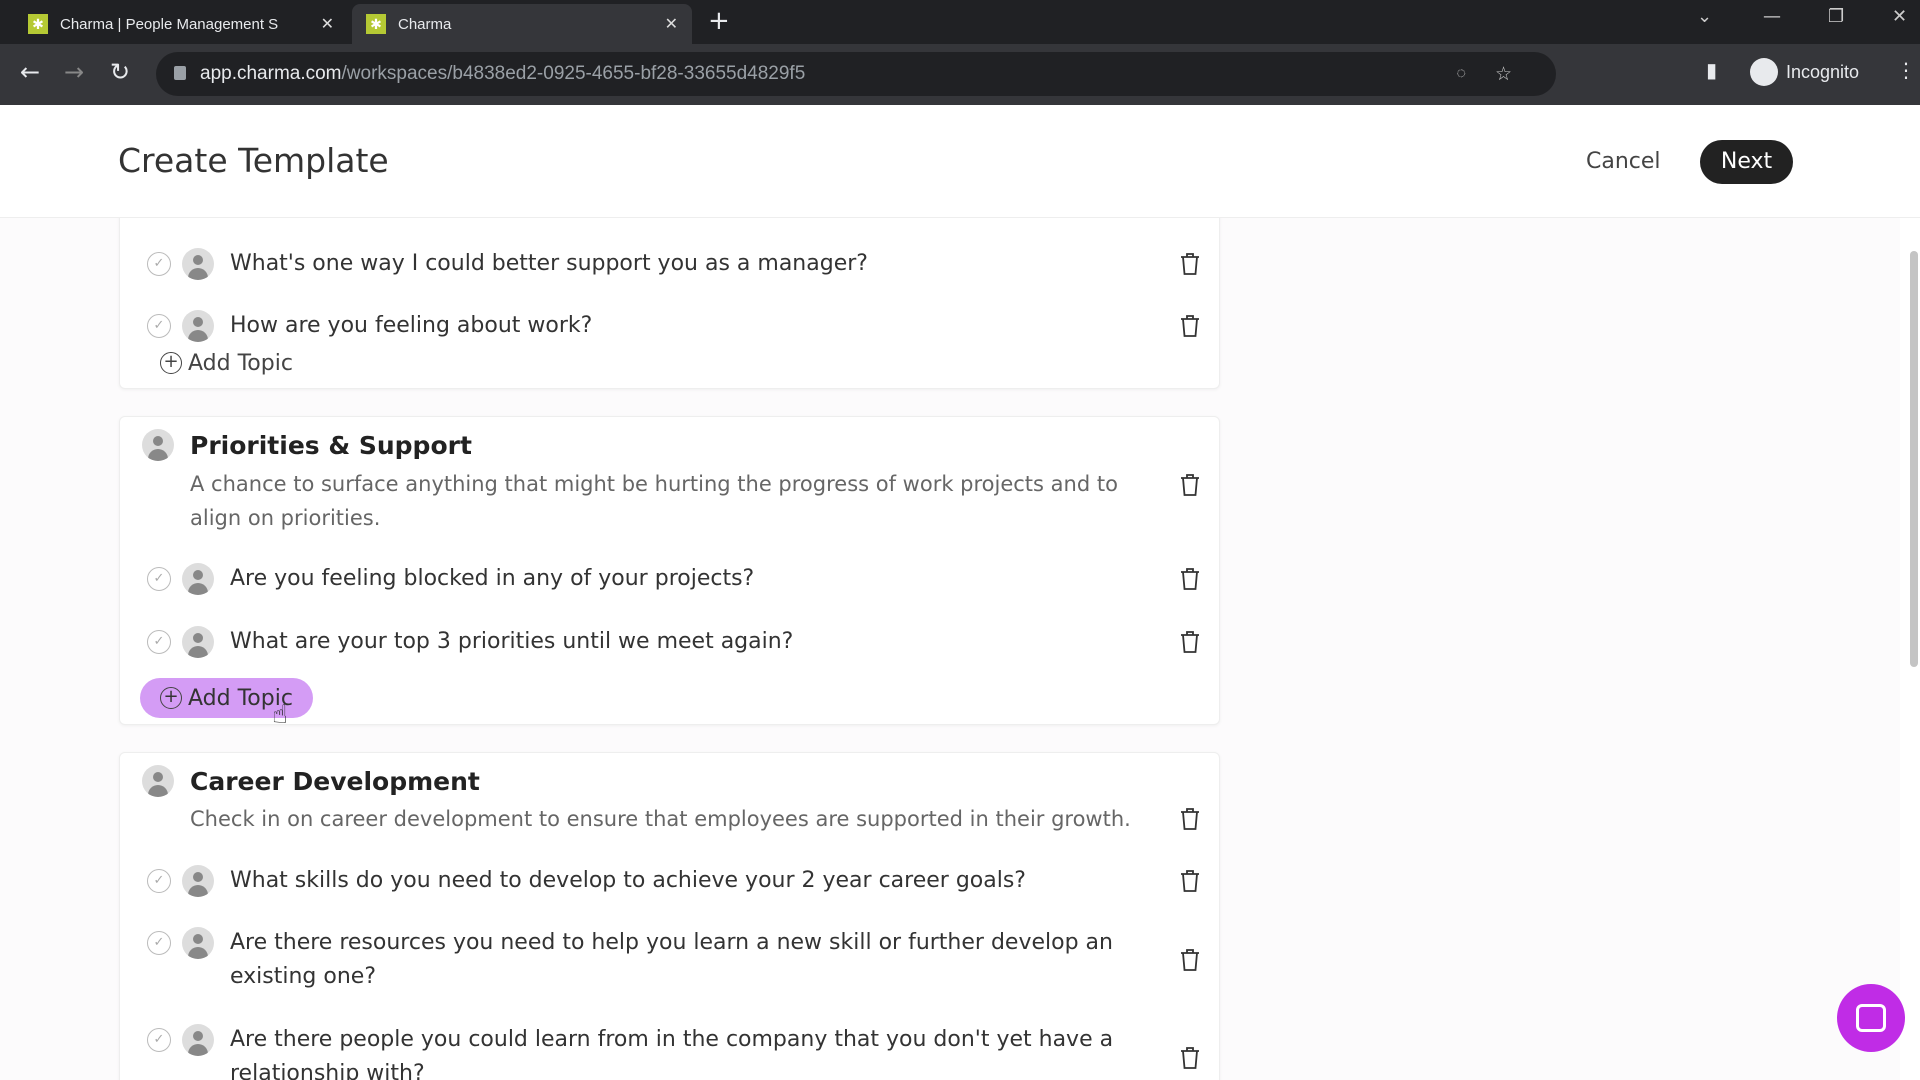 The image size is (1920, 1080). What do you see at coordinates (522, 24) in the screenshot?
I see `browser-tab-active: ✱ Charma ✕` at bounding box center [522, 24].